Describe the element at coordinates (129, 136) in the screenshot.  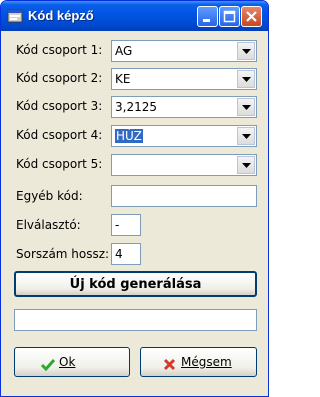
I see `code-group-4-value: HÚZ` at that location.